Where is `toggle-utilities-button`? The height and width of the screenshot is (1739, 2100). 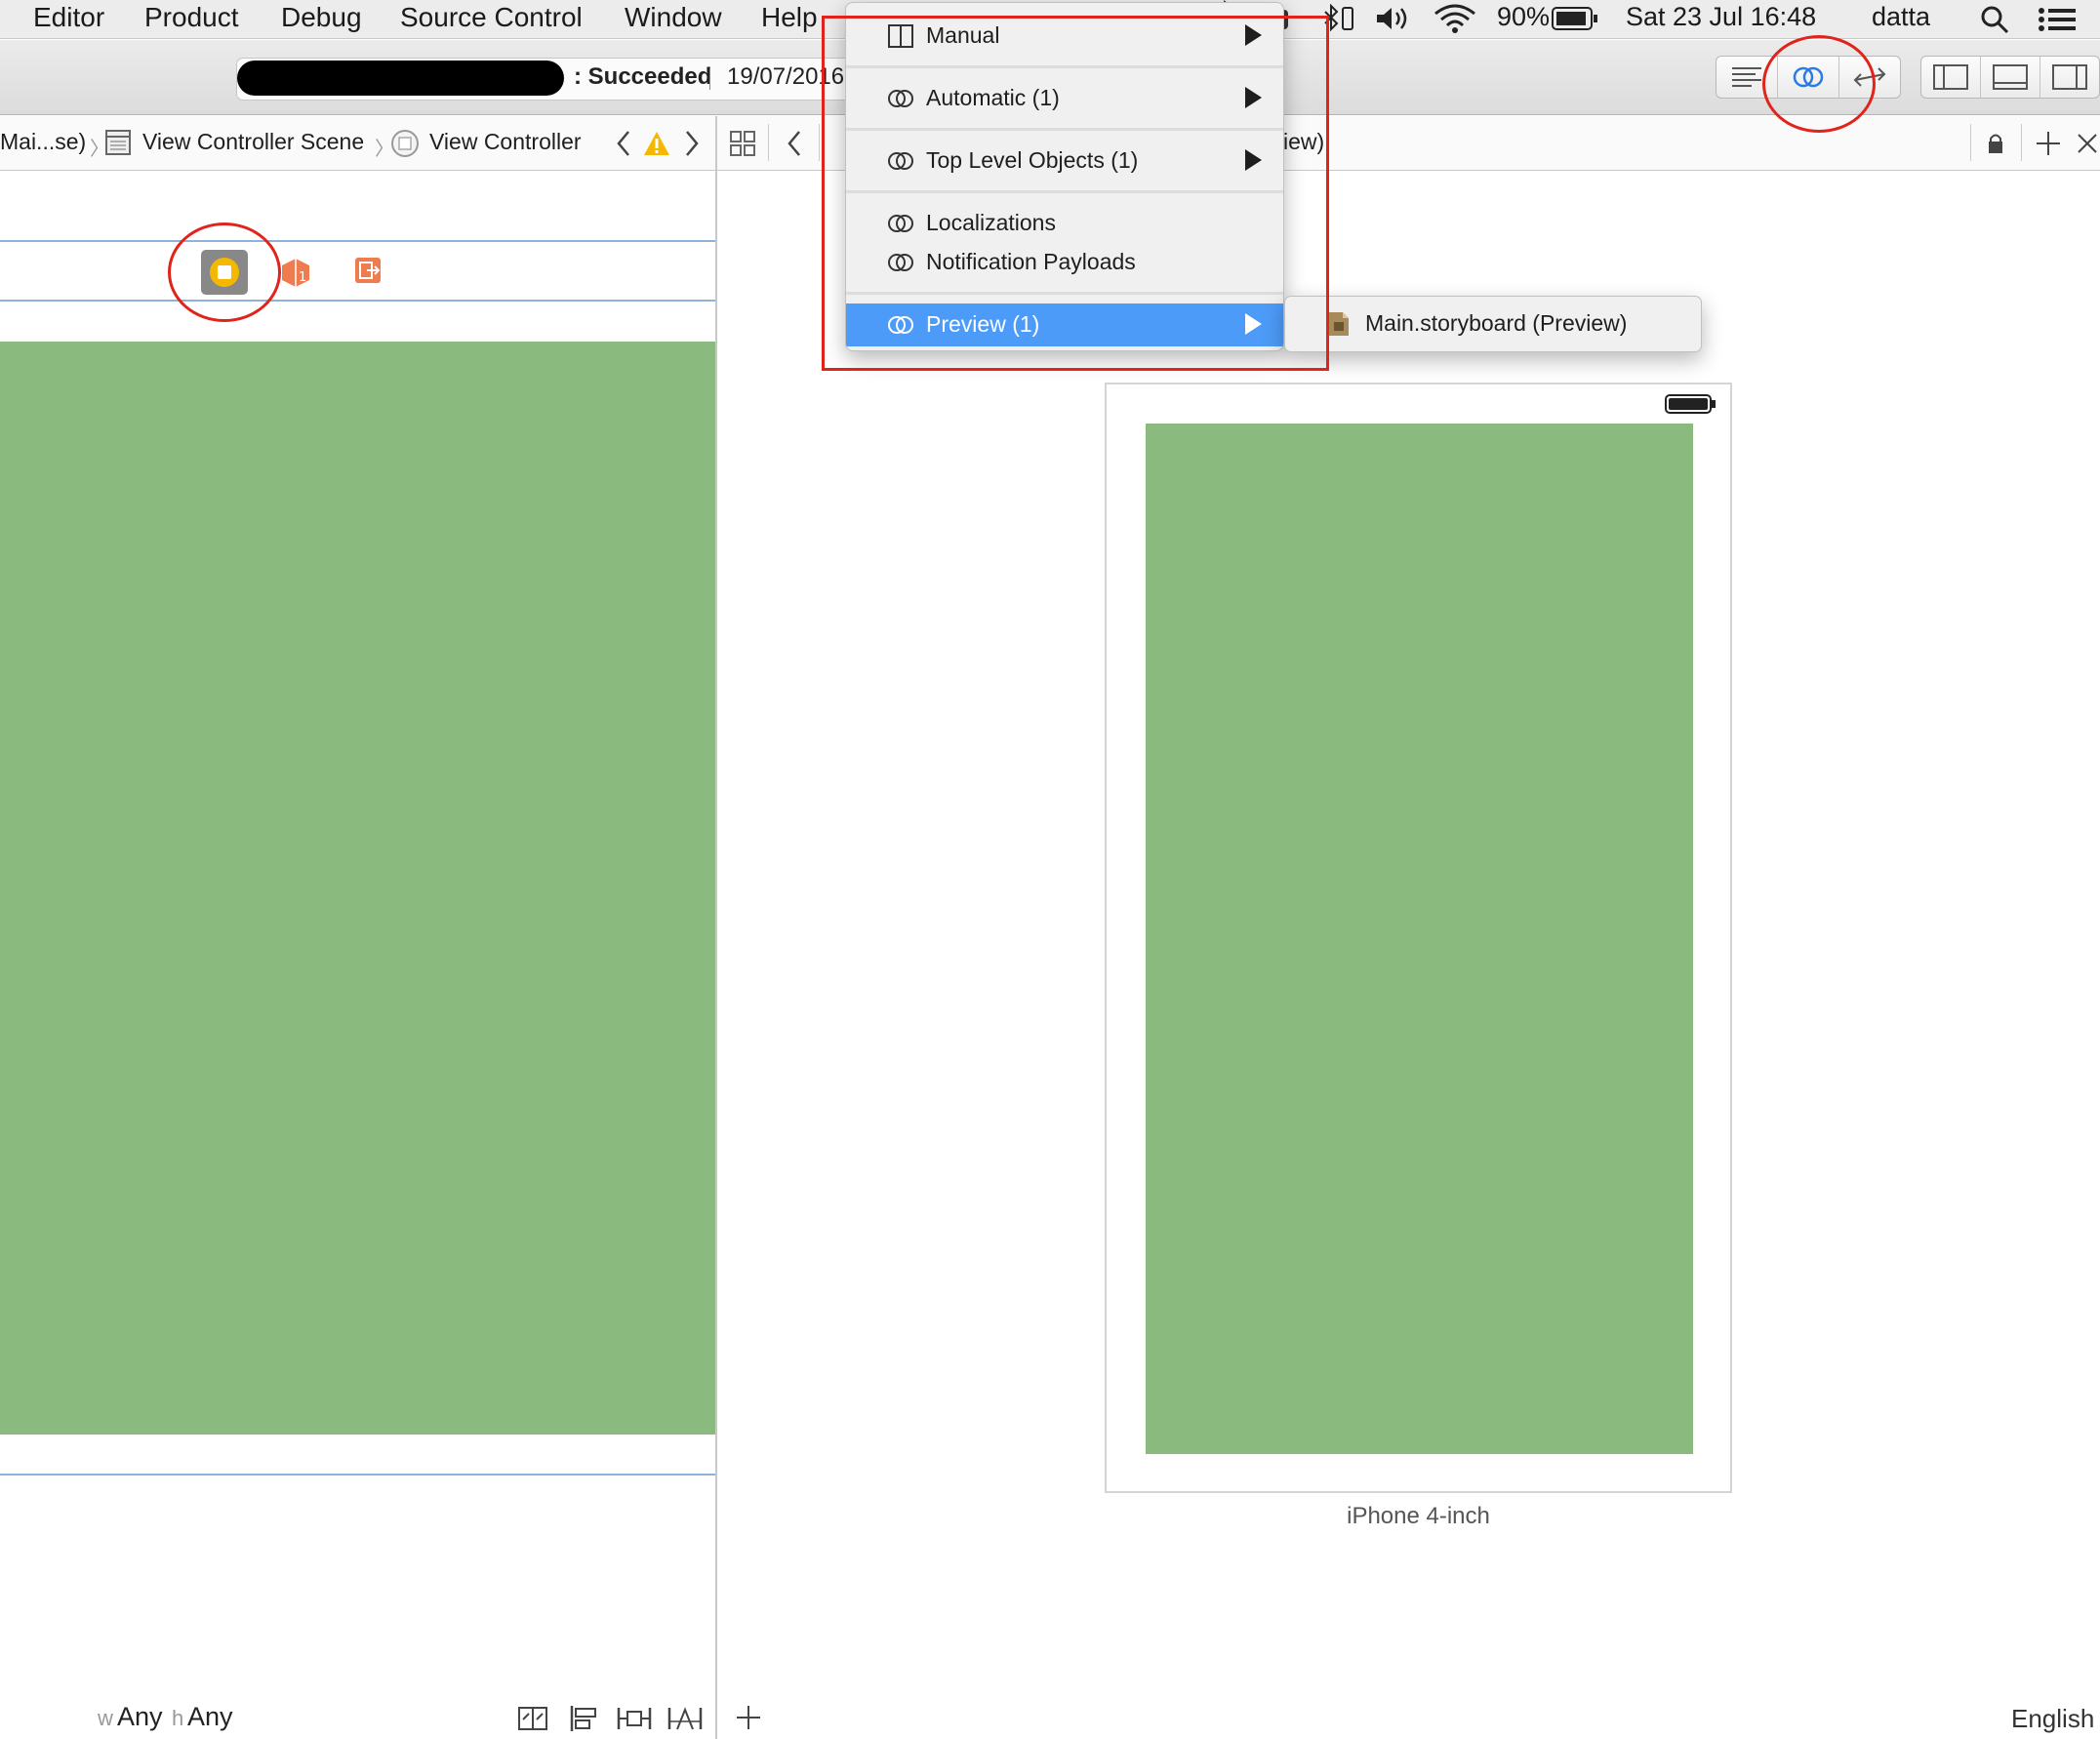
toggle-utilities-button is located at coordinates (2069, 78).